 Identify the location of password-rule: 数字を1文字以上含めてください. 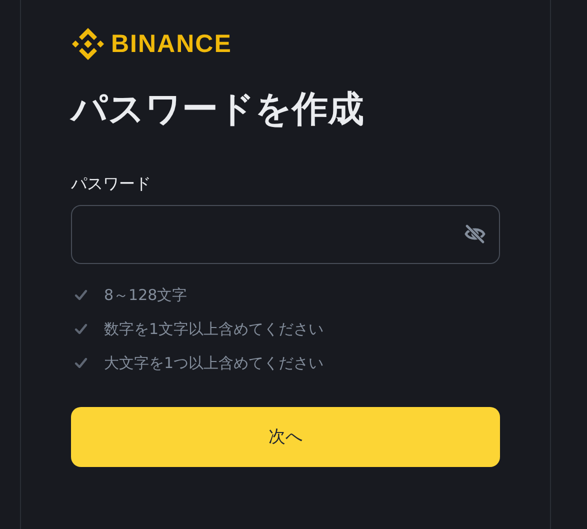
(214, 329).